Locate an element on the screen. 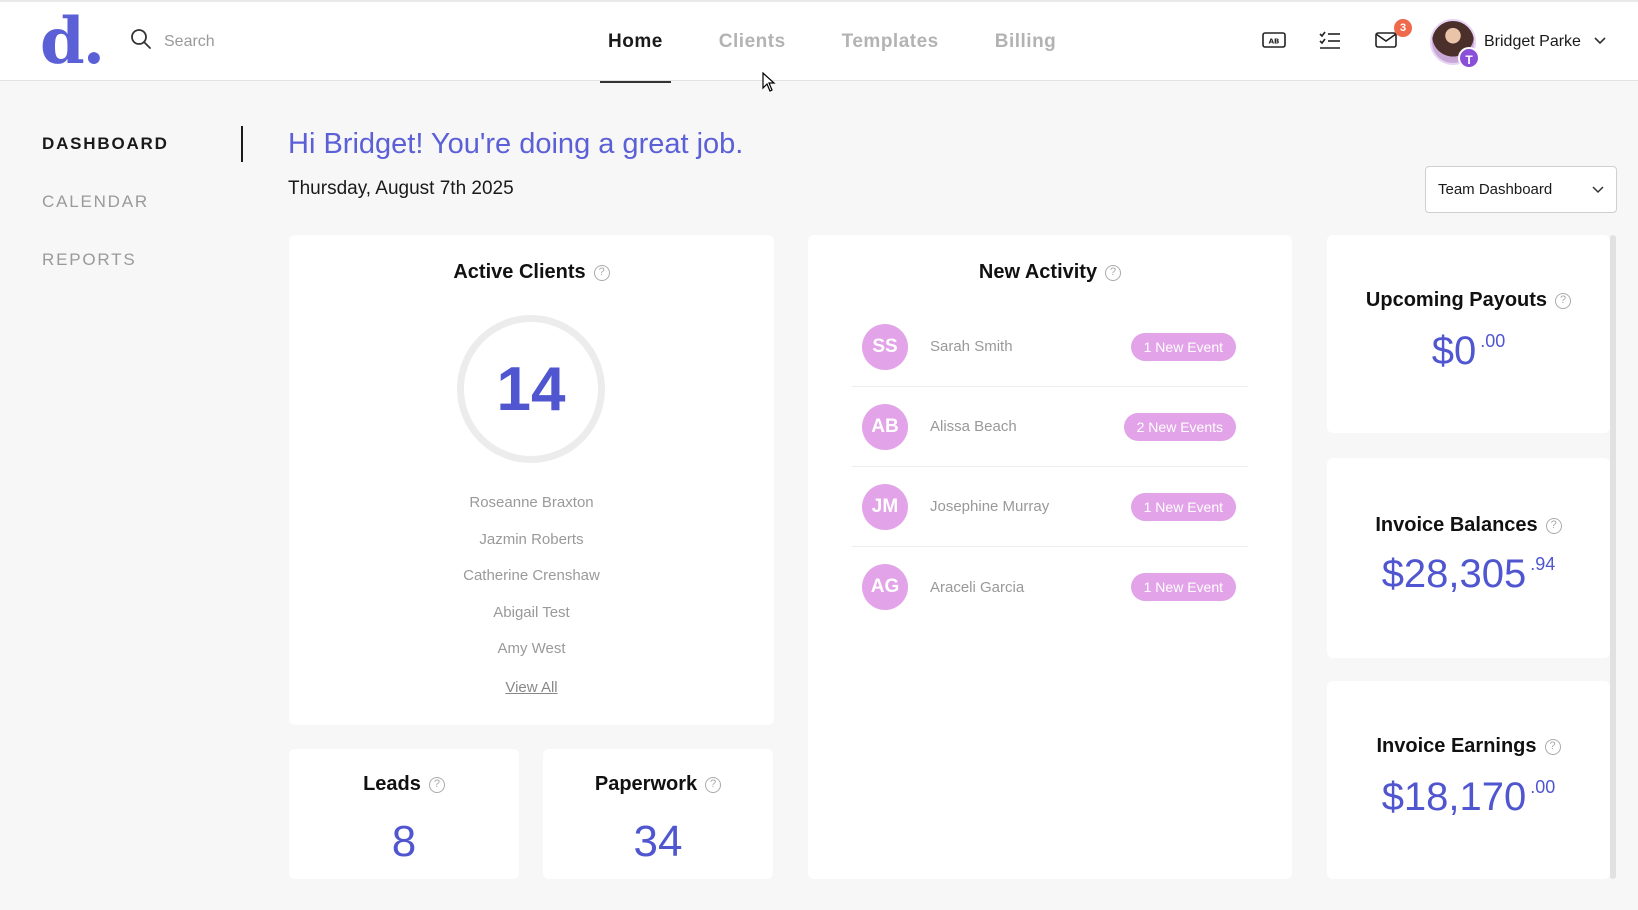 This screenshot has width=1638, height=910. header-icons: AB 3 is located at coordinates (1337, 35).